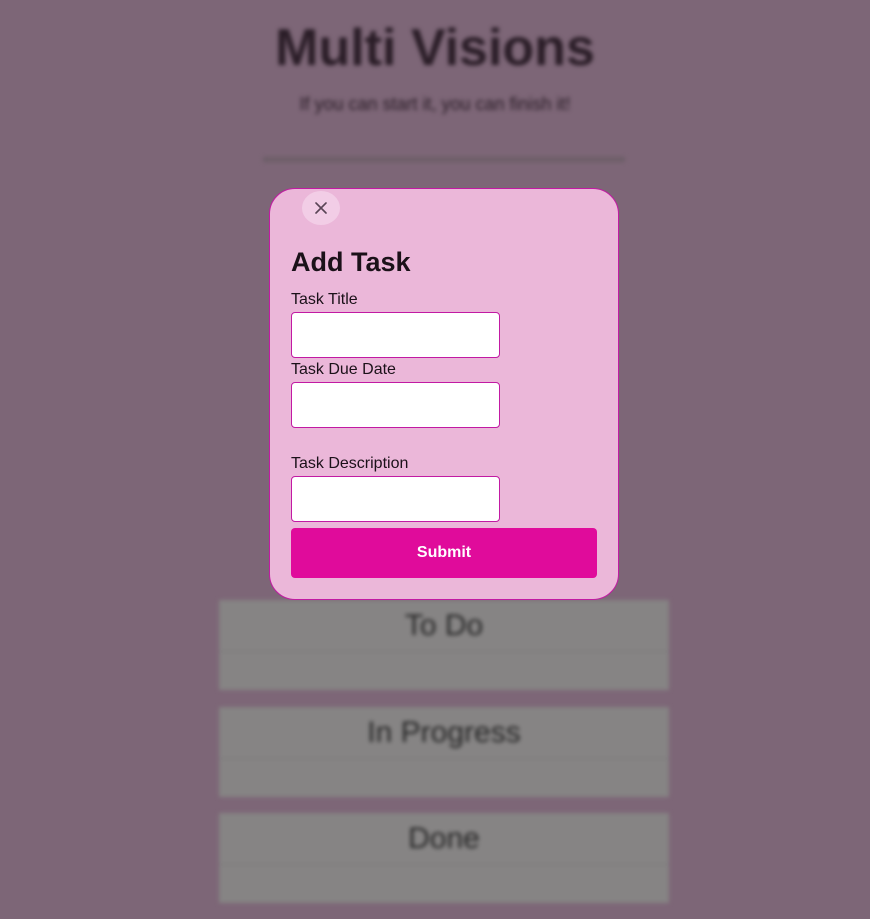  Describe the element at coordinates (343, 369) in the screenshot. I see `task-due-date-label: Task Due Date` at that location.